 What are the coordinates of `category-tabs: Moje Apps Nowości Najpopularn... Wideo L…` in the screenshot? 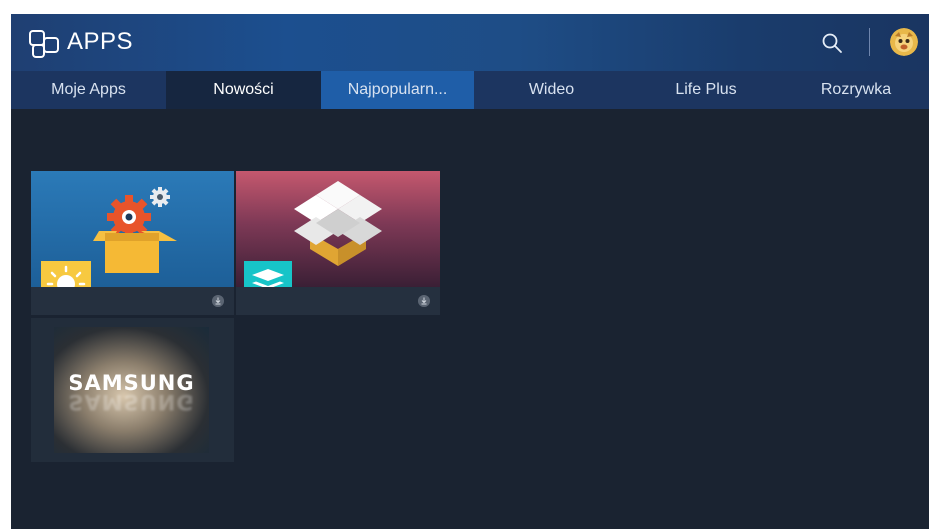 It's located at (470, 90).